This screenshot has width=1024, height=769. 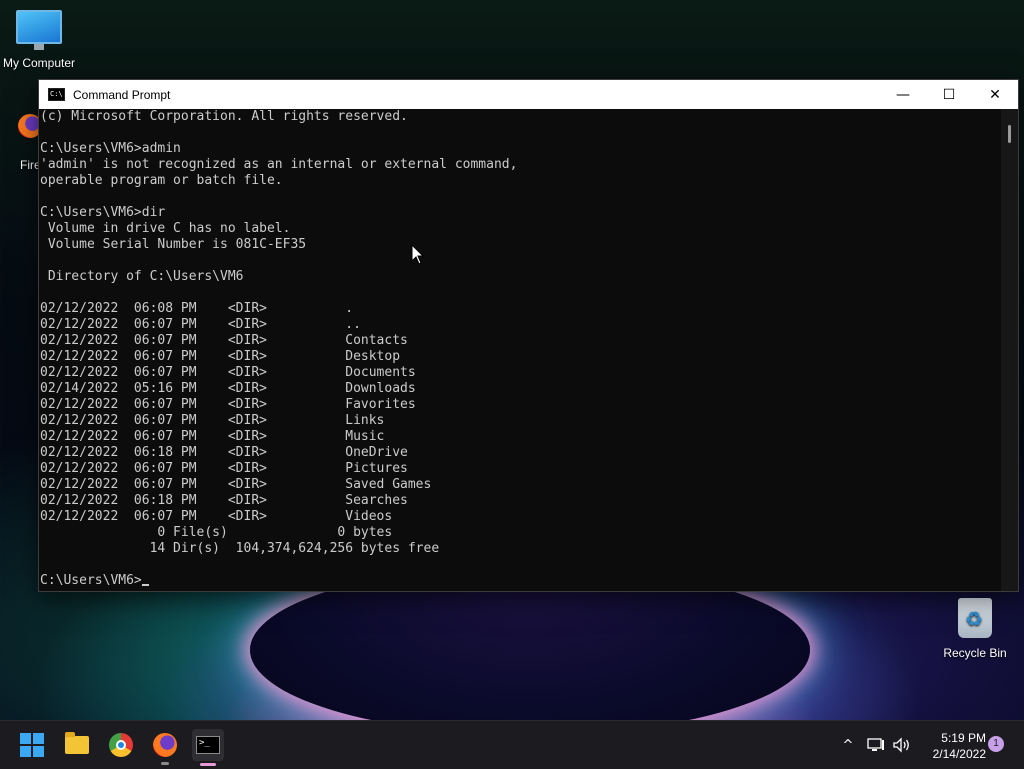 I want to click on desktop-icon-recycle-bin: Recycle Bin, so click(x=975, y=629).